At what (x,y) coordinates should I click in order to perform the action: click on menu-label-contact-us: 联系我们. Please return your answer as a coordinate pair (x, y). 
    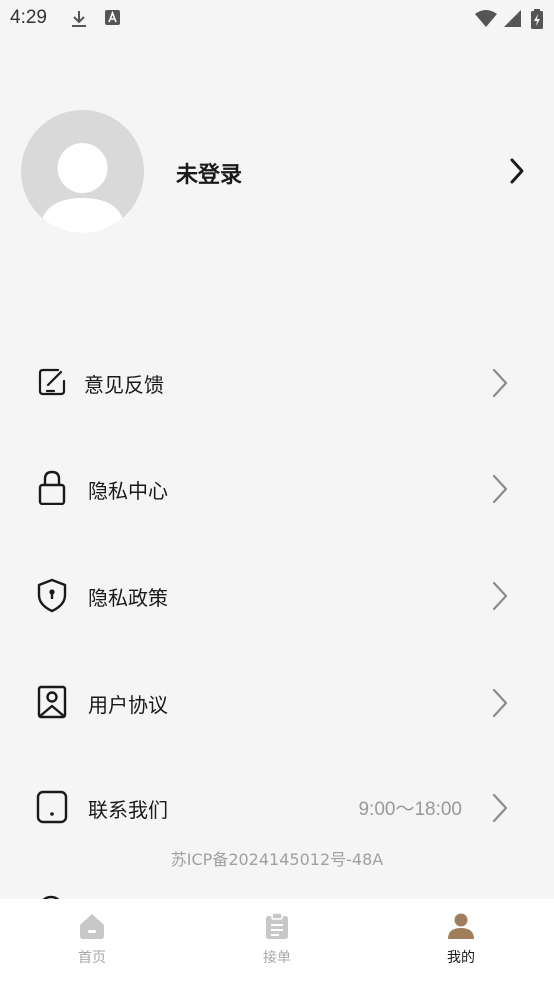
    Looking at the image, I should click on (128, 810).